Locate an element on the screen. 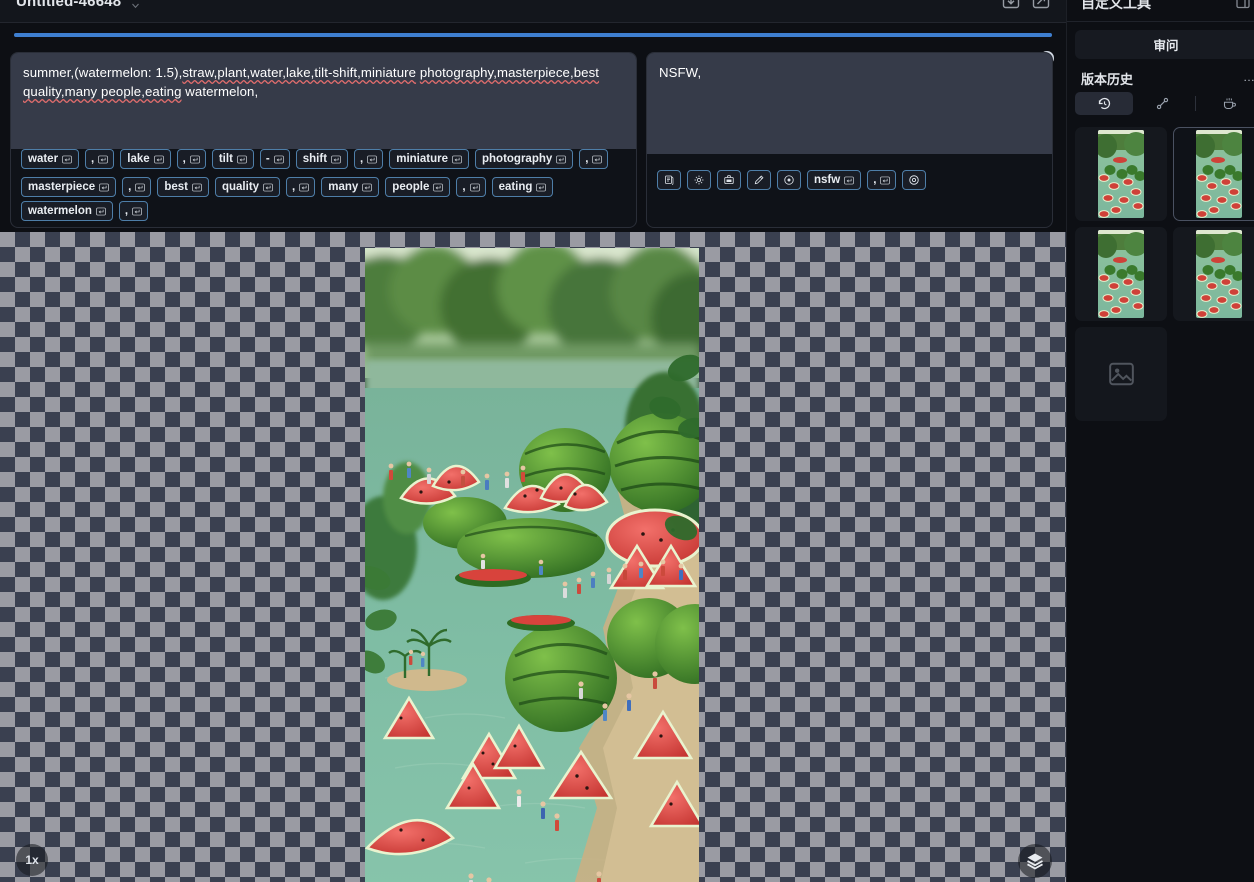  prompt-chip--r1-7: , is located at coordinates (369, 159).